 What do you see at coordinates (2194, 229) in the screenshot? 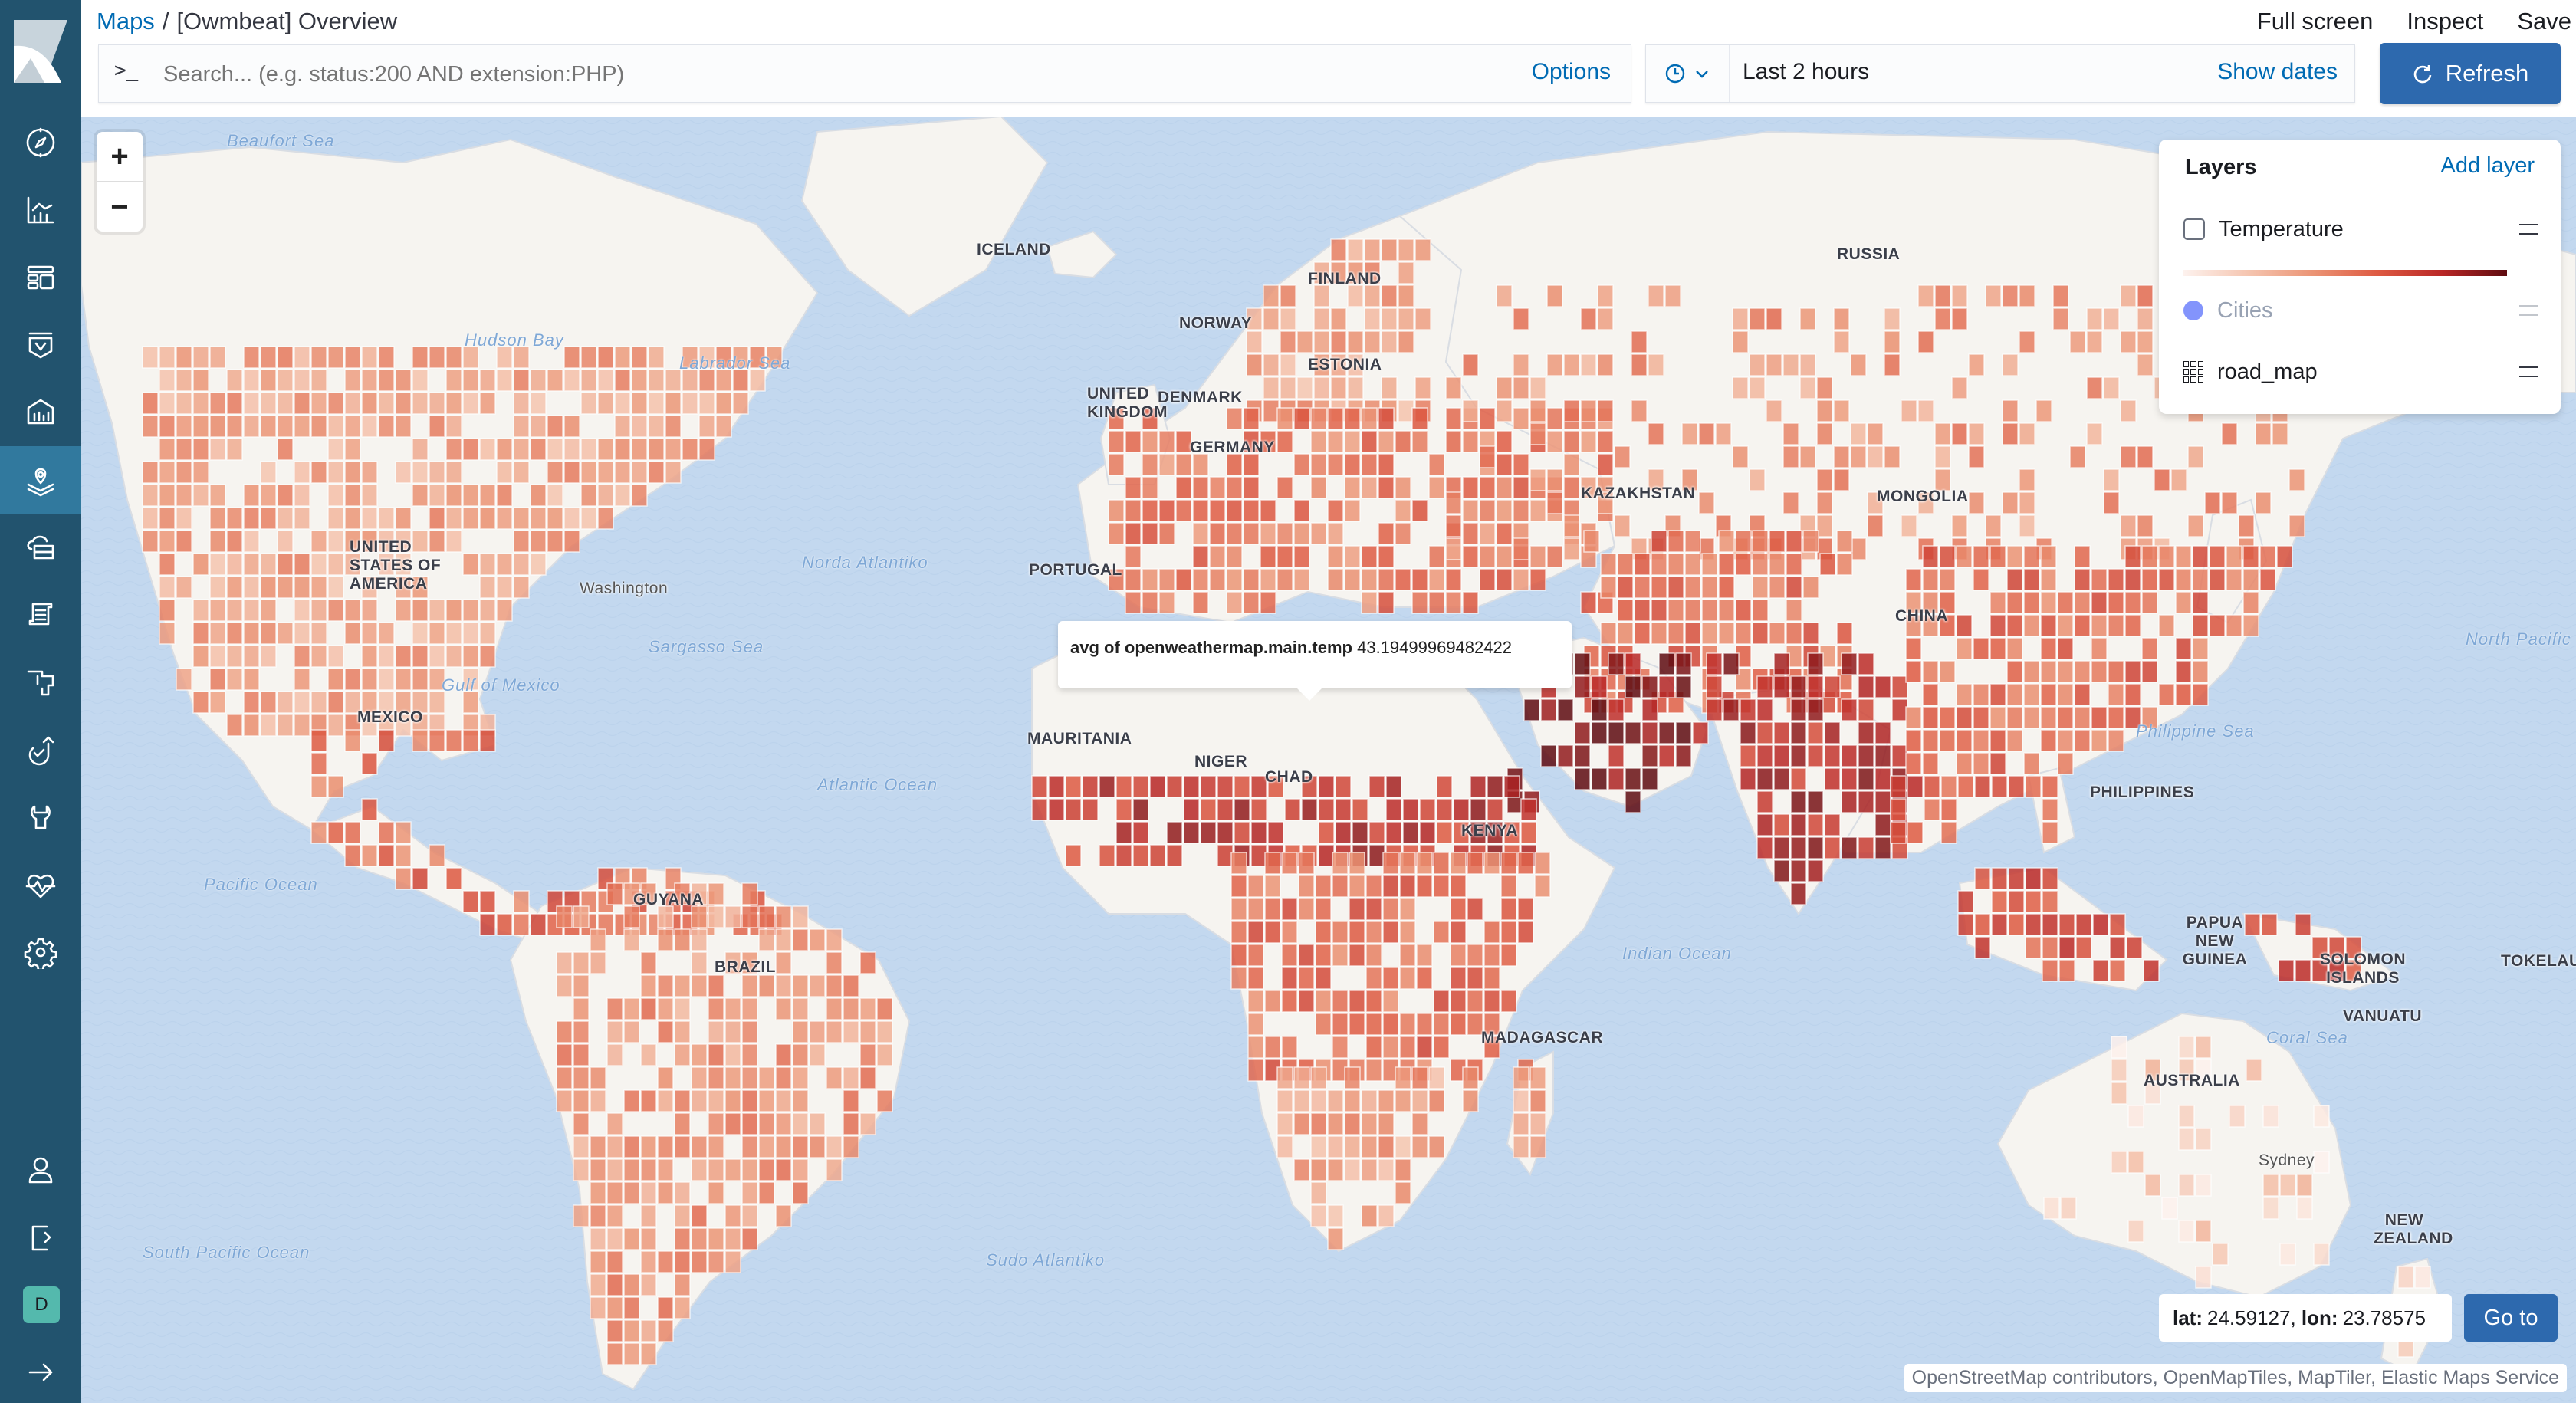
I see `layer-visibility-checkbox` at bounding box center [2194, 229].